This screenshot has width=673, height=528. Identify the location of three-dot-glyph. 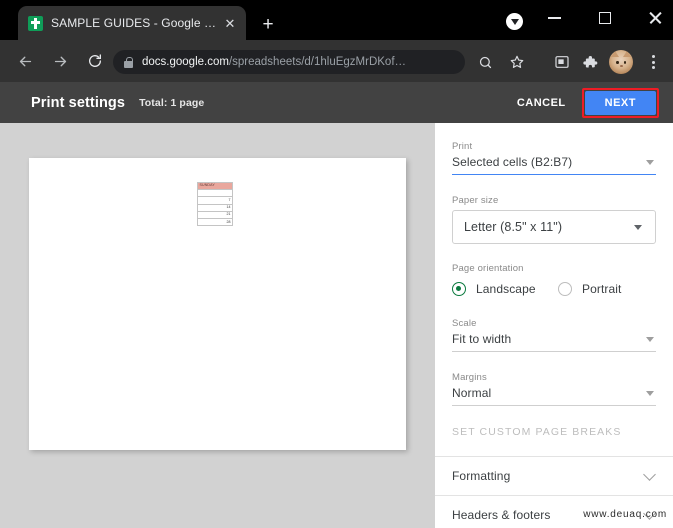
(653, 62).